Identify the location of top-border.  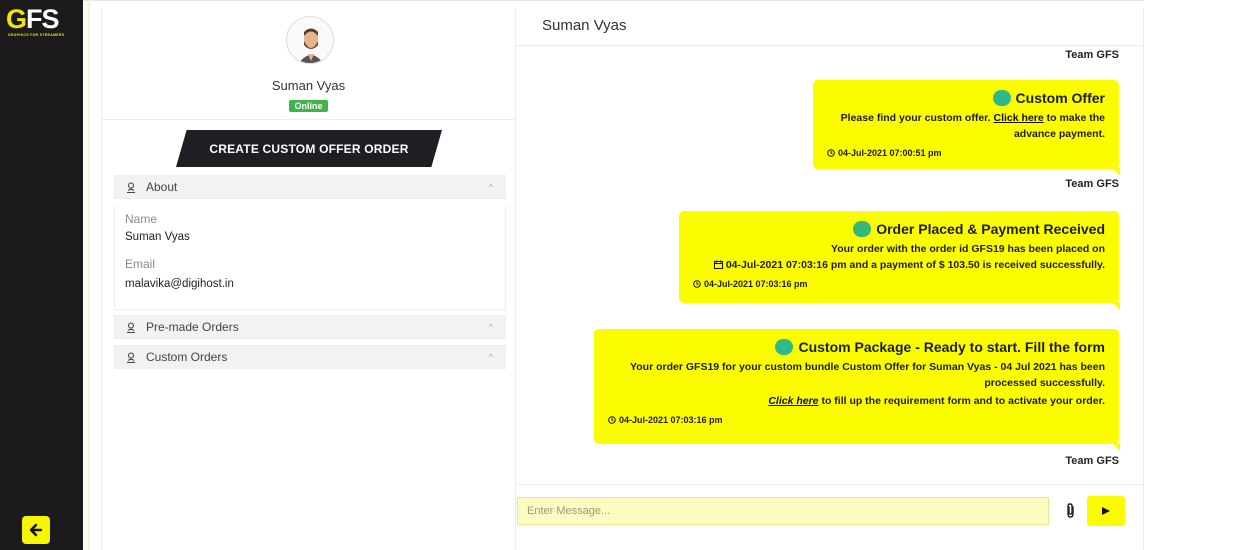
(621, 0).